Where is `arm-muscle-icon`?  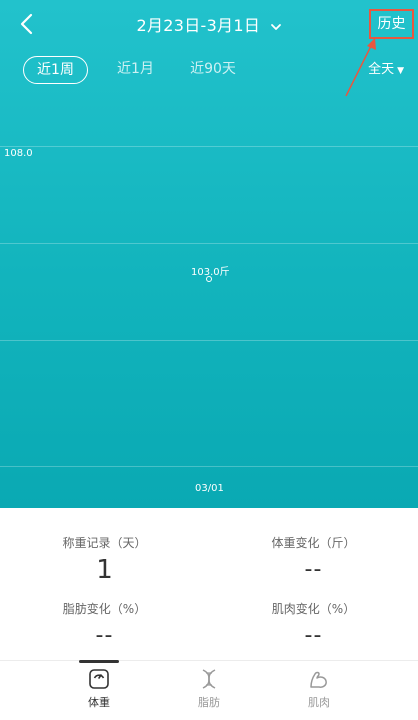
arm-muscle-icon is located at coordinates (318, 679).